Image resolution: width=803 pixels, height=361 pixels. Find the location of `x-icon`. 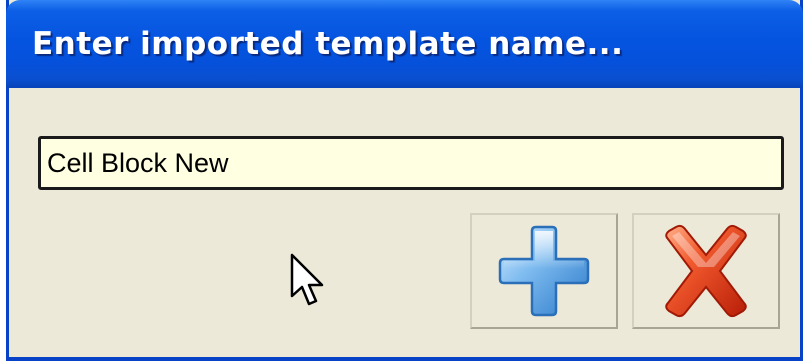

x-icon is located at coordinates (706, 271).